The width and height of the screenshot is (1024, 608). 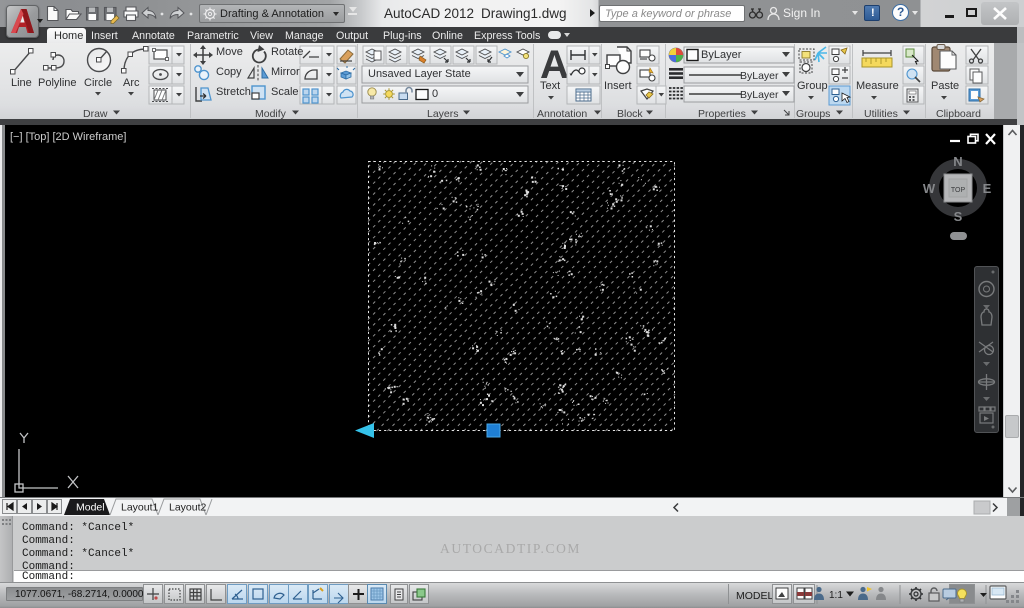 What do you see at coordinates (987, 188) in the screenshot?
I see `svg-text: E` at bounding box center [987, 188].